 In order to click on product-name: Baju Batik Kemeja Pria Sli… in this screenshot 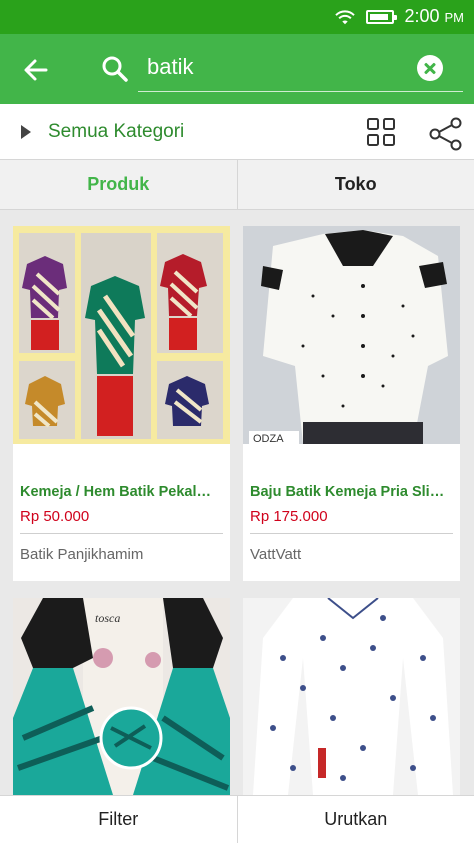, I will do `click(352, 492)`.